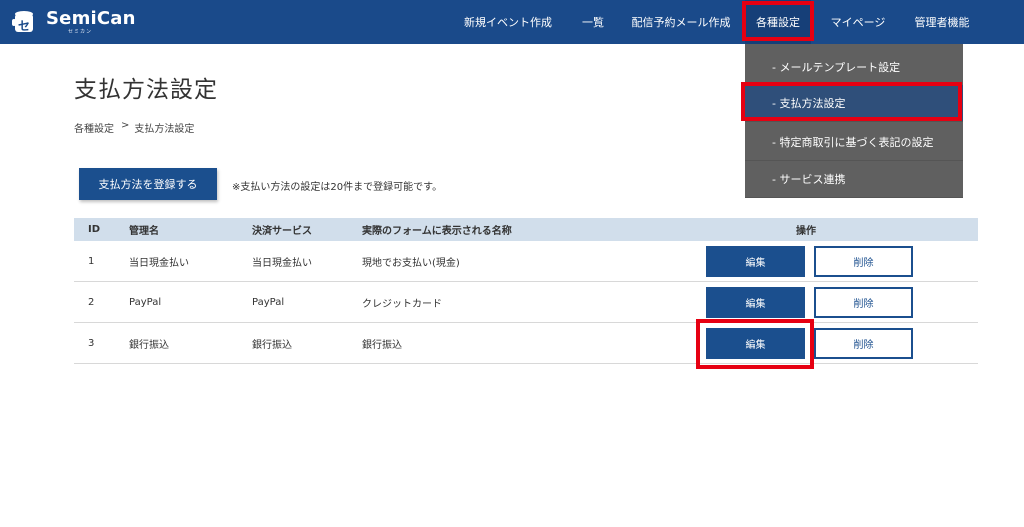  What do you see at coordinates (149, 345) in the screenshot?
I see `cell-name: 銀行振込` at bounding box center [149, 345].